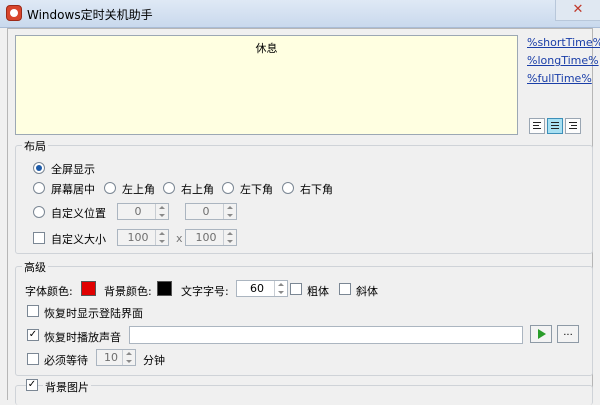  Describe the element at coordinates (66, 360) in the screenshot. I see `must-wait-label: 必须等待` at that location.